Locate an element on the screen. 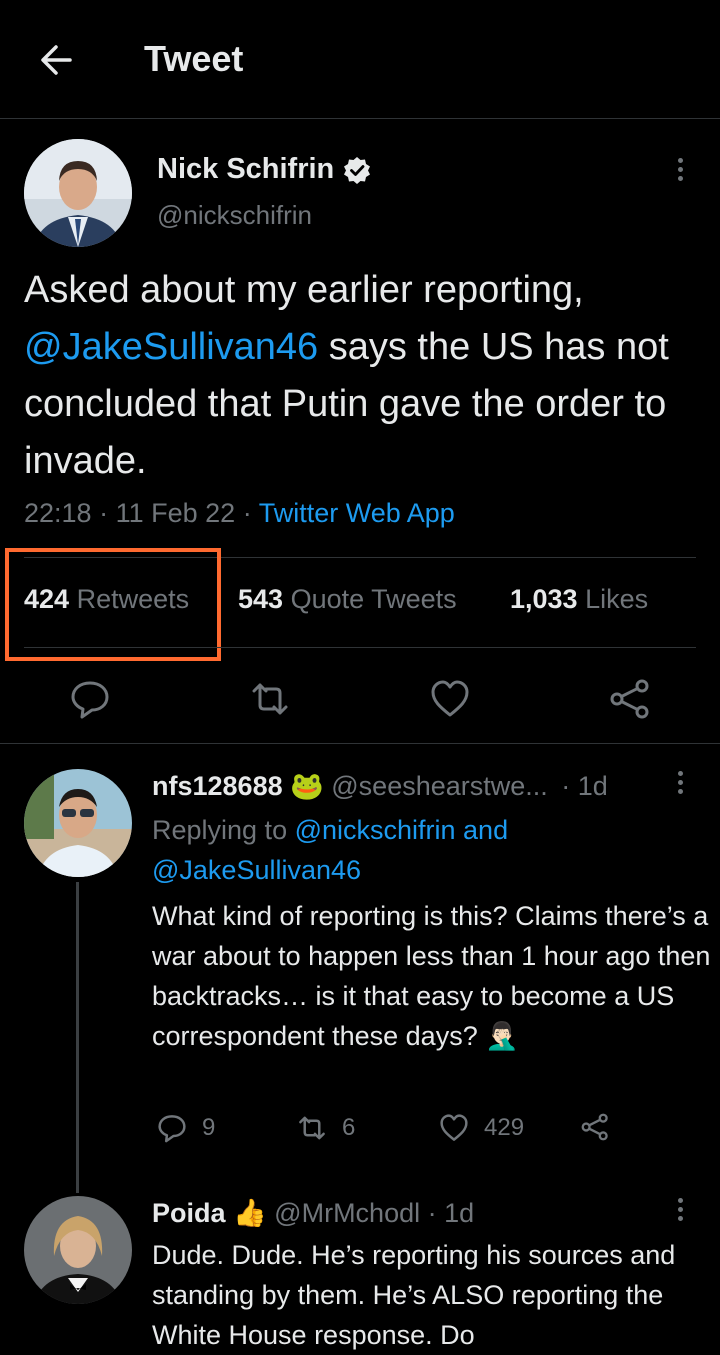 The height and width of the screenshot is (1355, 720). reply-header: nfs128688 🐸 @seeshearstwe... · 1d is located at coordinates (380, 786).